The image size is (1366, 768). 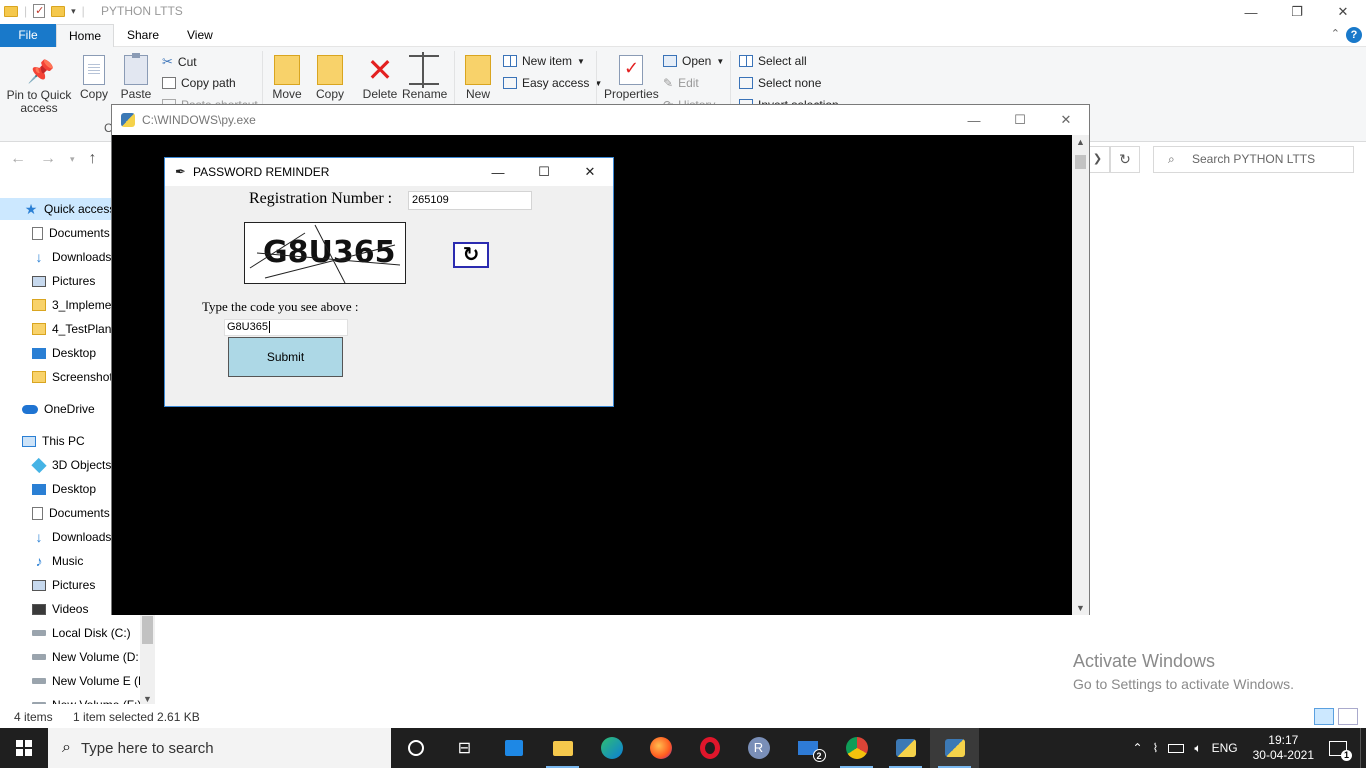 I want to click on close-button: ✕, so click(x=1343, y=12).